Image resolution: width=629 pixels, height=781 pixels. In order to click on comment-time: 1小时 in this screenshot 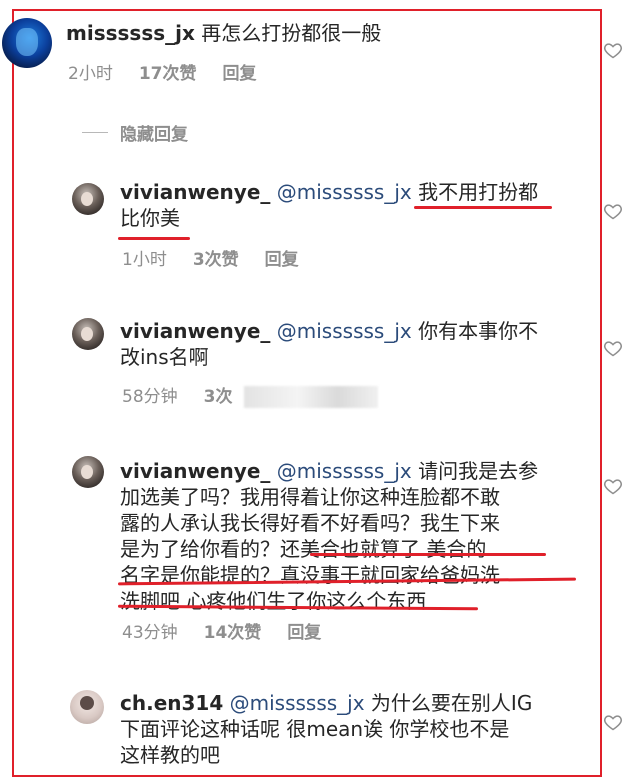, I will do `click(144, 260)`.